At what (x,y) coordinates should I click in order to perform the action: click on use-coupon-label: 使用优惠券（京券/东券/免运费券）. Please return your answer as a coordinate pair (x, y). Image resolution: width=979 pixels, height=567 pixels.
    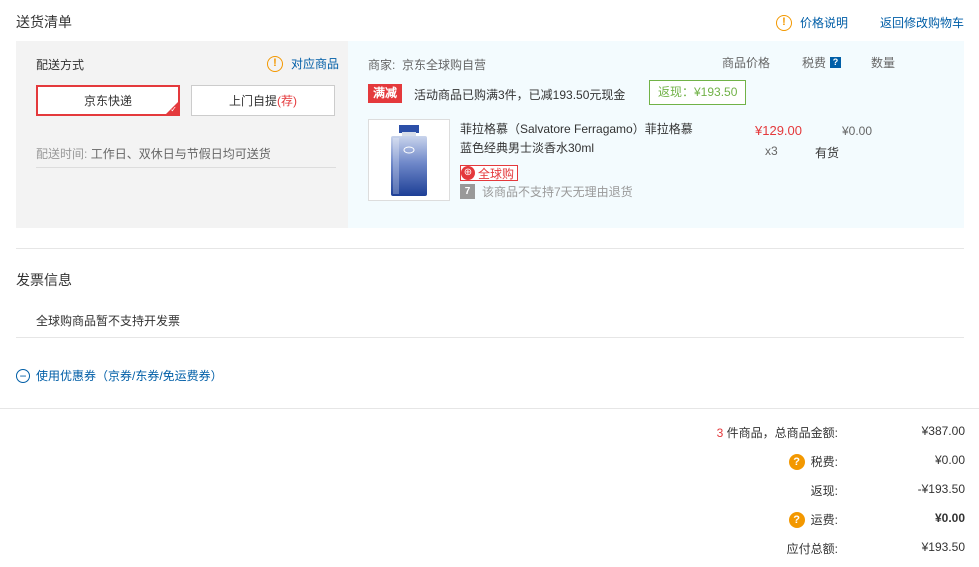
    Looking at the image, I should click on (129, 375).